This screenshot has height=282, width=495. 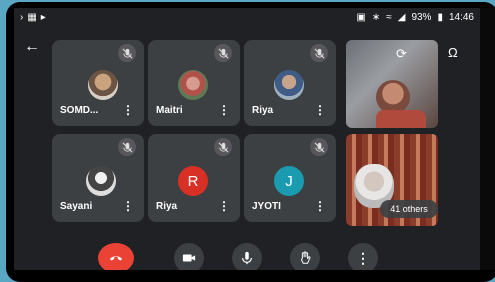 What do you see at coordinates (453, 52) in the screenshot?
I see `headphones-icon: Ω` at bounding box center [453, 52].